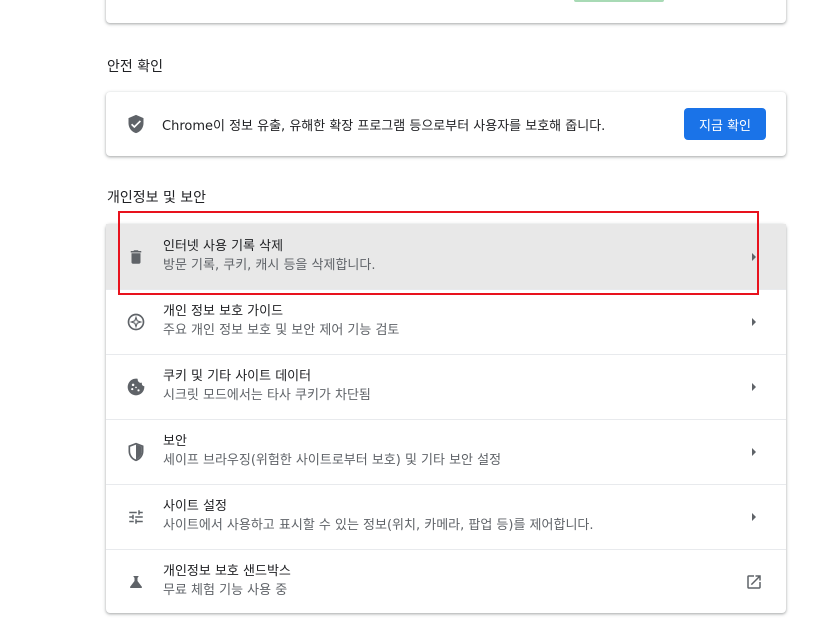 This screenshot has width=830, height=644. Describe the element at coordinates (269, 265) in the screenshot. I see `row-subtitle: 방문 기록, 쿠키, 캐시 등을 삭제합니다.` at that location.